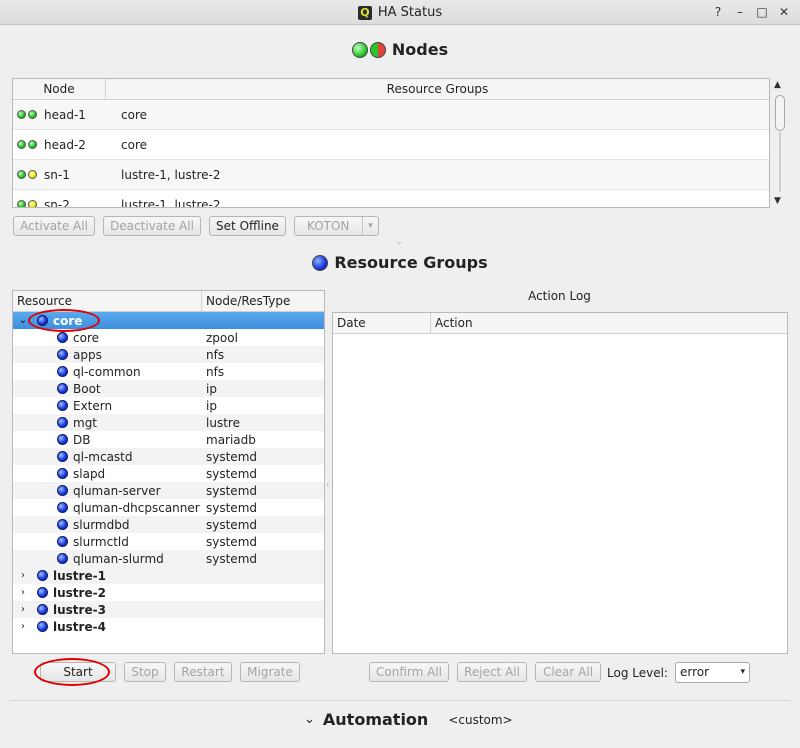 The image size is (800, 748). What do you see at coordinates (408, 719) in the screenshot?
I see `automation-section: ⌄ Automation <custom>` at bounding box center [408, 719].